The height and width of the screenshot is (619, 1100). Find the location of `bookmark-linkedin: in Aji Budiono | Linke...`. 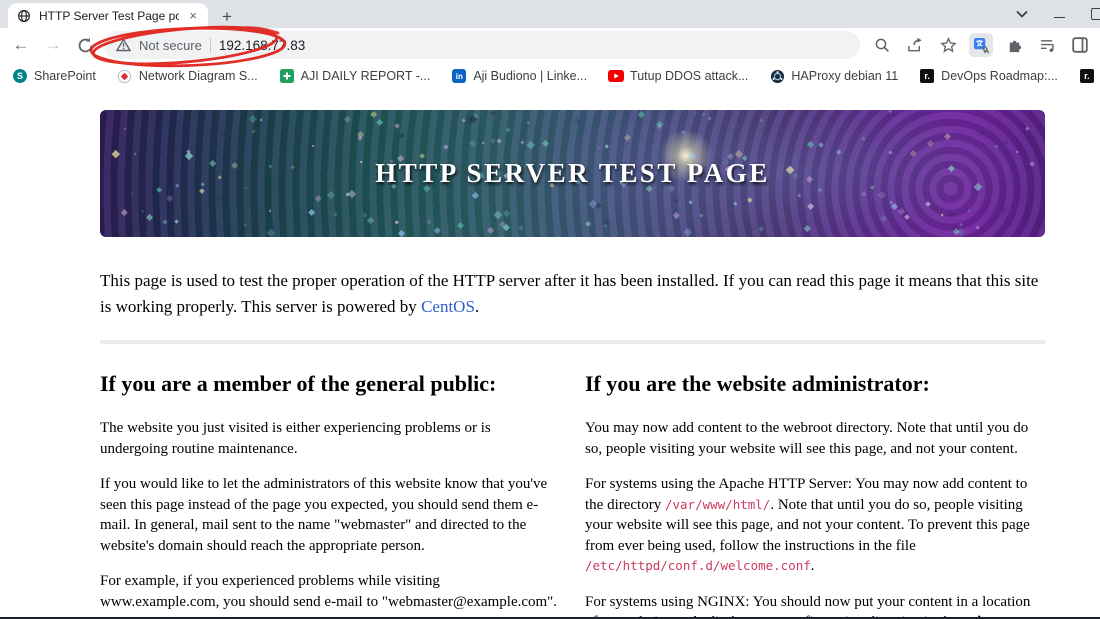

bookmark-linkedin: in Aji Budiono | Linke... is located at coordinates (519, 76).